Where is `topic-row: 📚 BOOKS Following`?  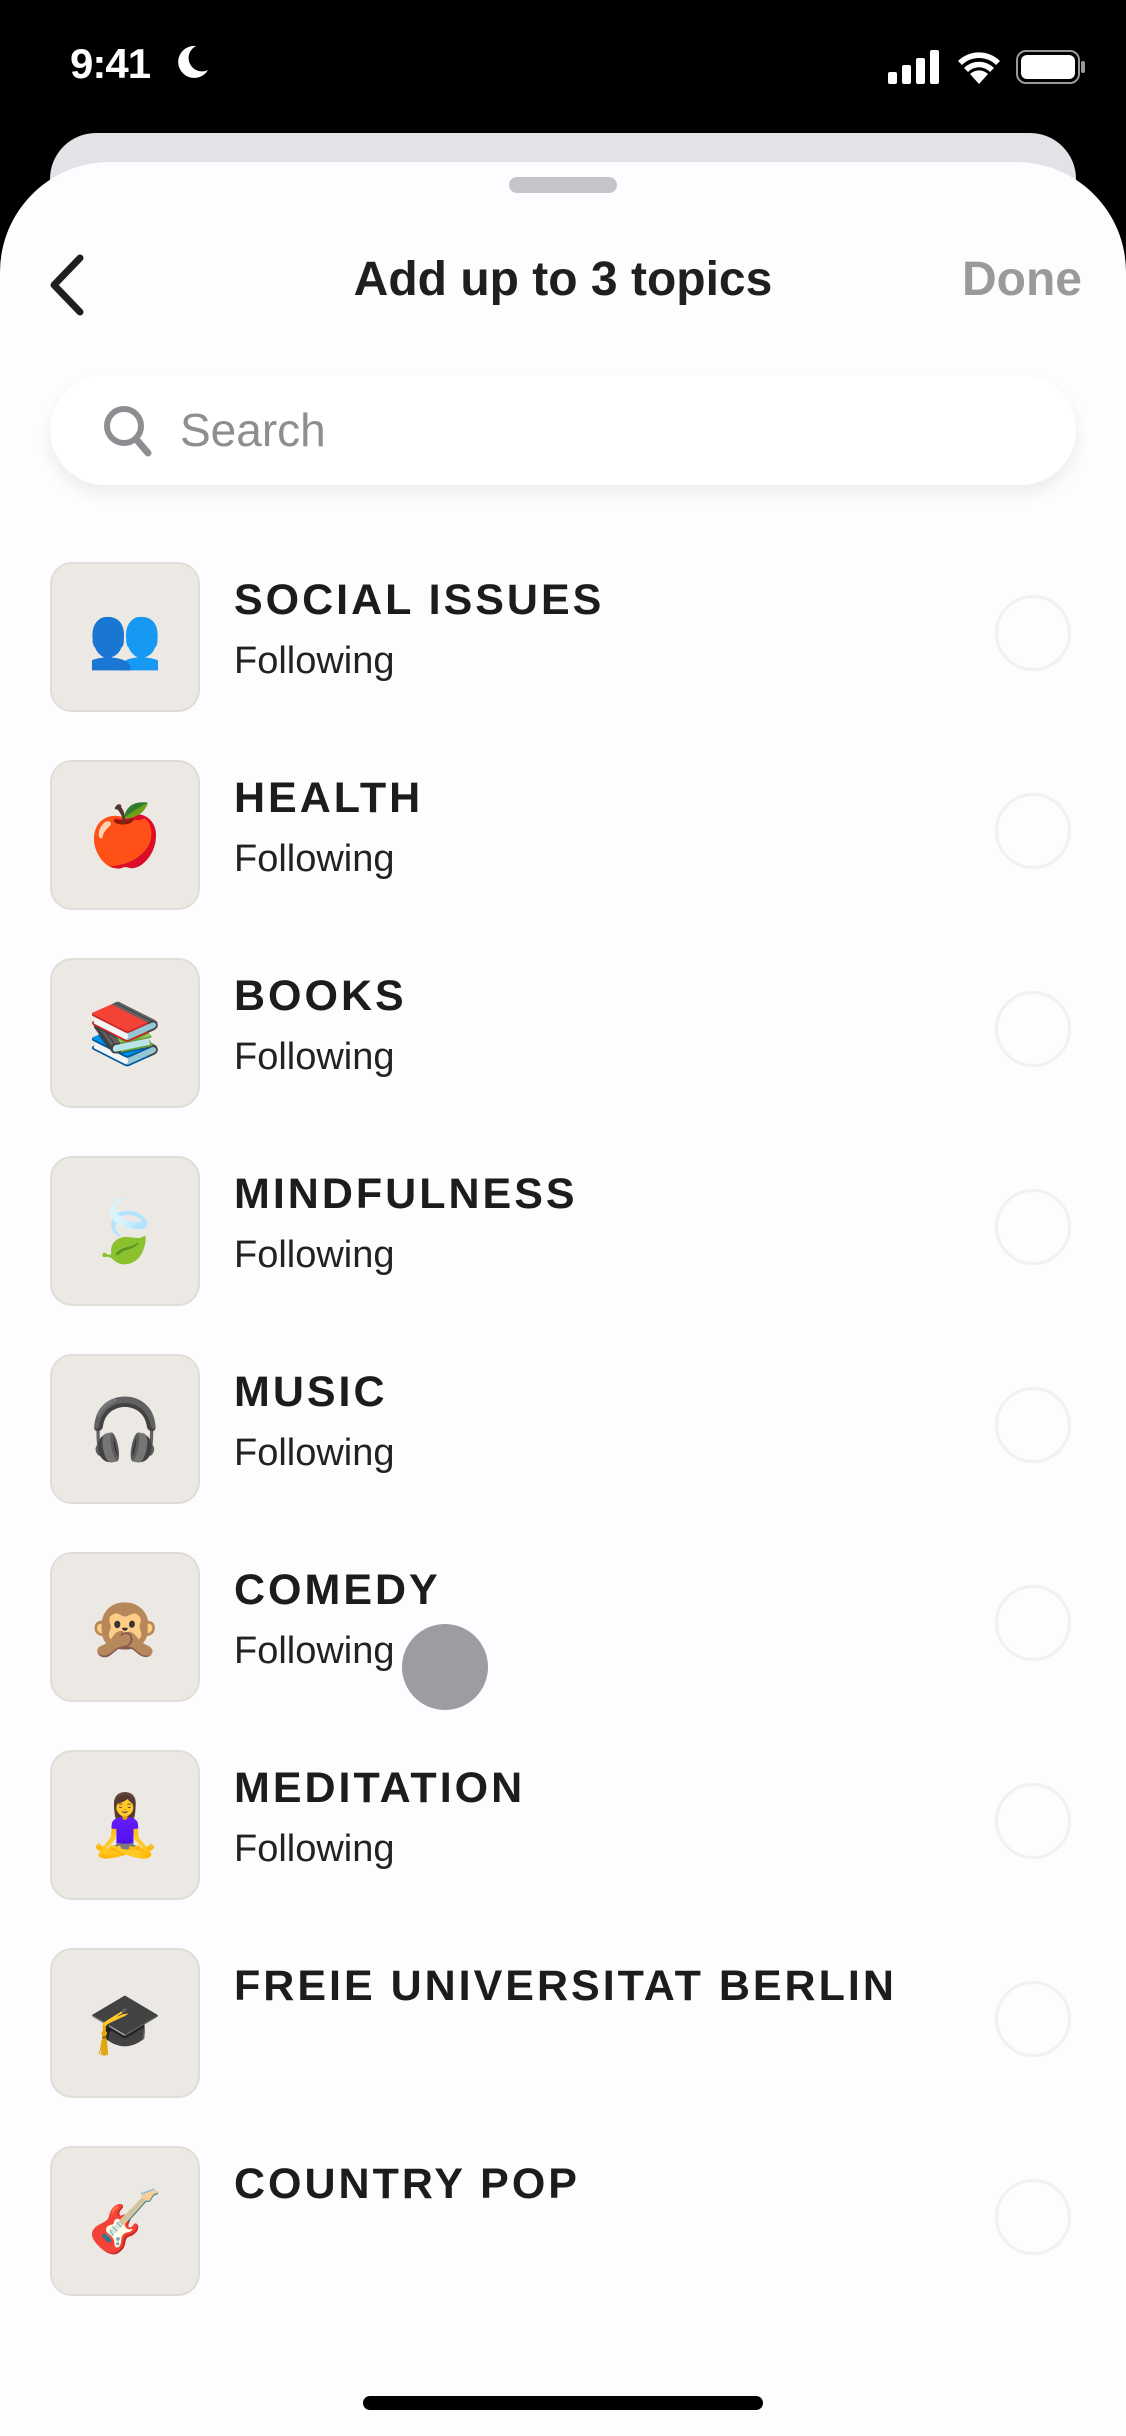
topic-row: 📚 BOOKS Following is located at coordinates (563, 1057).